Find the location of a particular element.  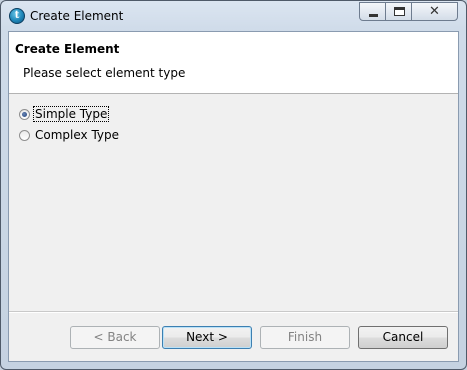

close-button: ✕ is located at coordinates (434, 11).